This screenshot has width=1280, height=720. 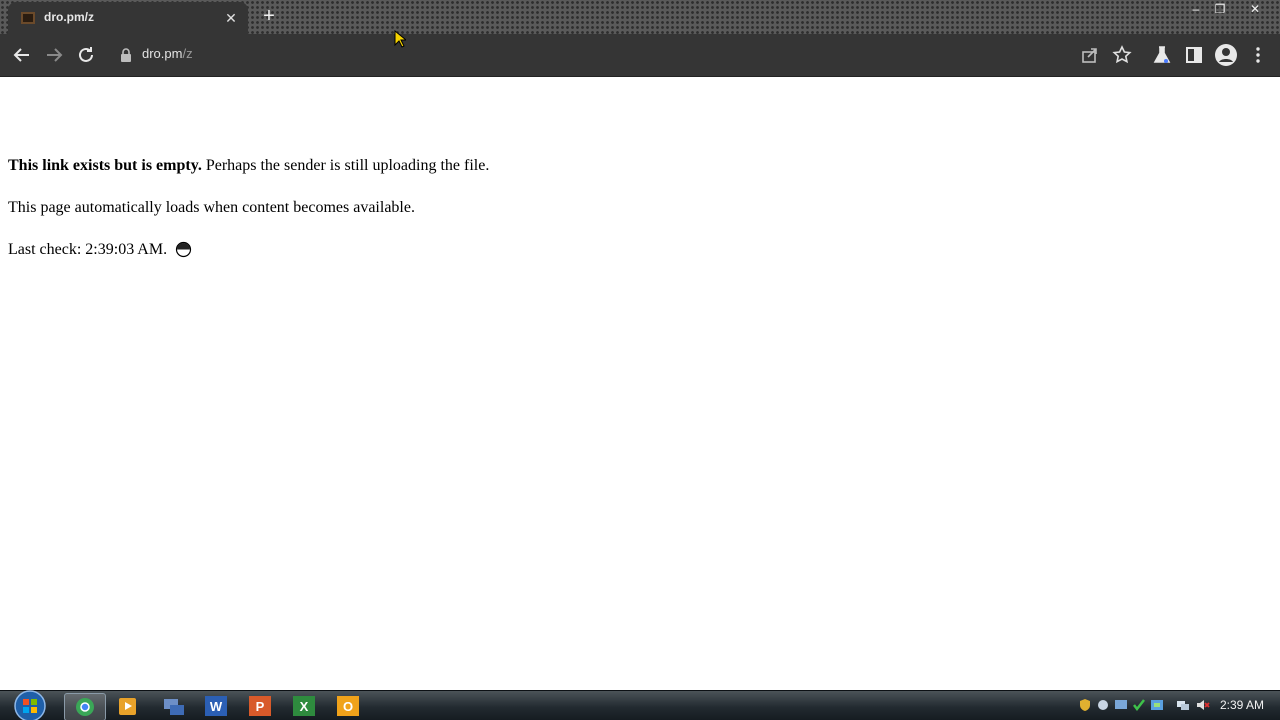 What do you see at coordinates (1122, 55) in the screenshot?
I see `bookmark-star-icon` at bounding box center [1122, 55].